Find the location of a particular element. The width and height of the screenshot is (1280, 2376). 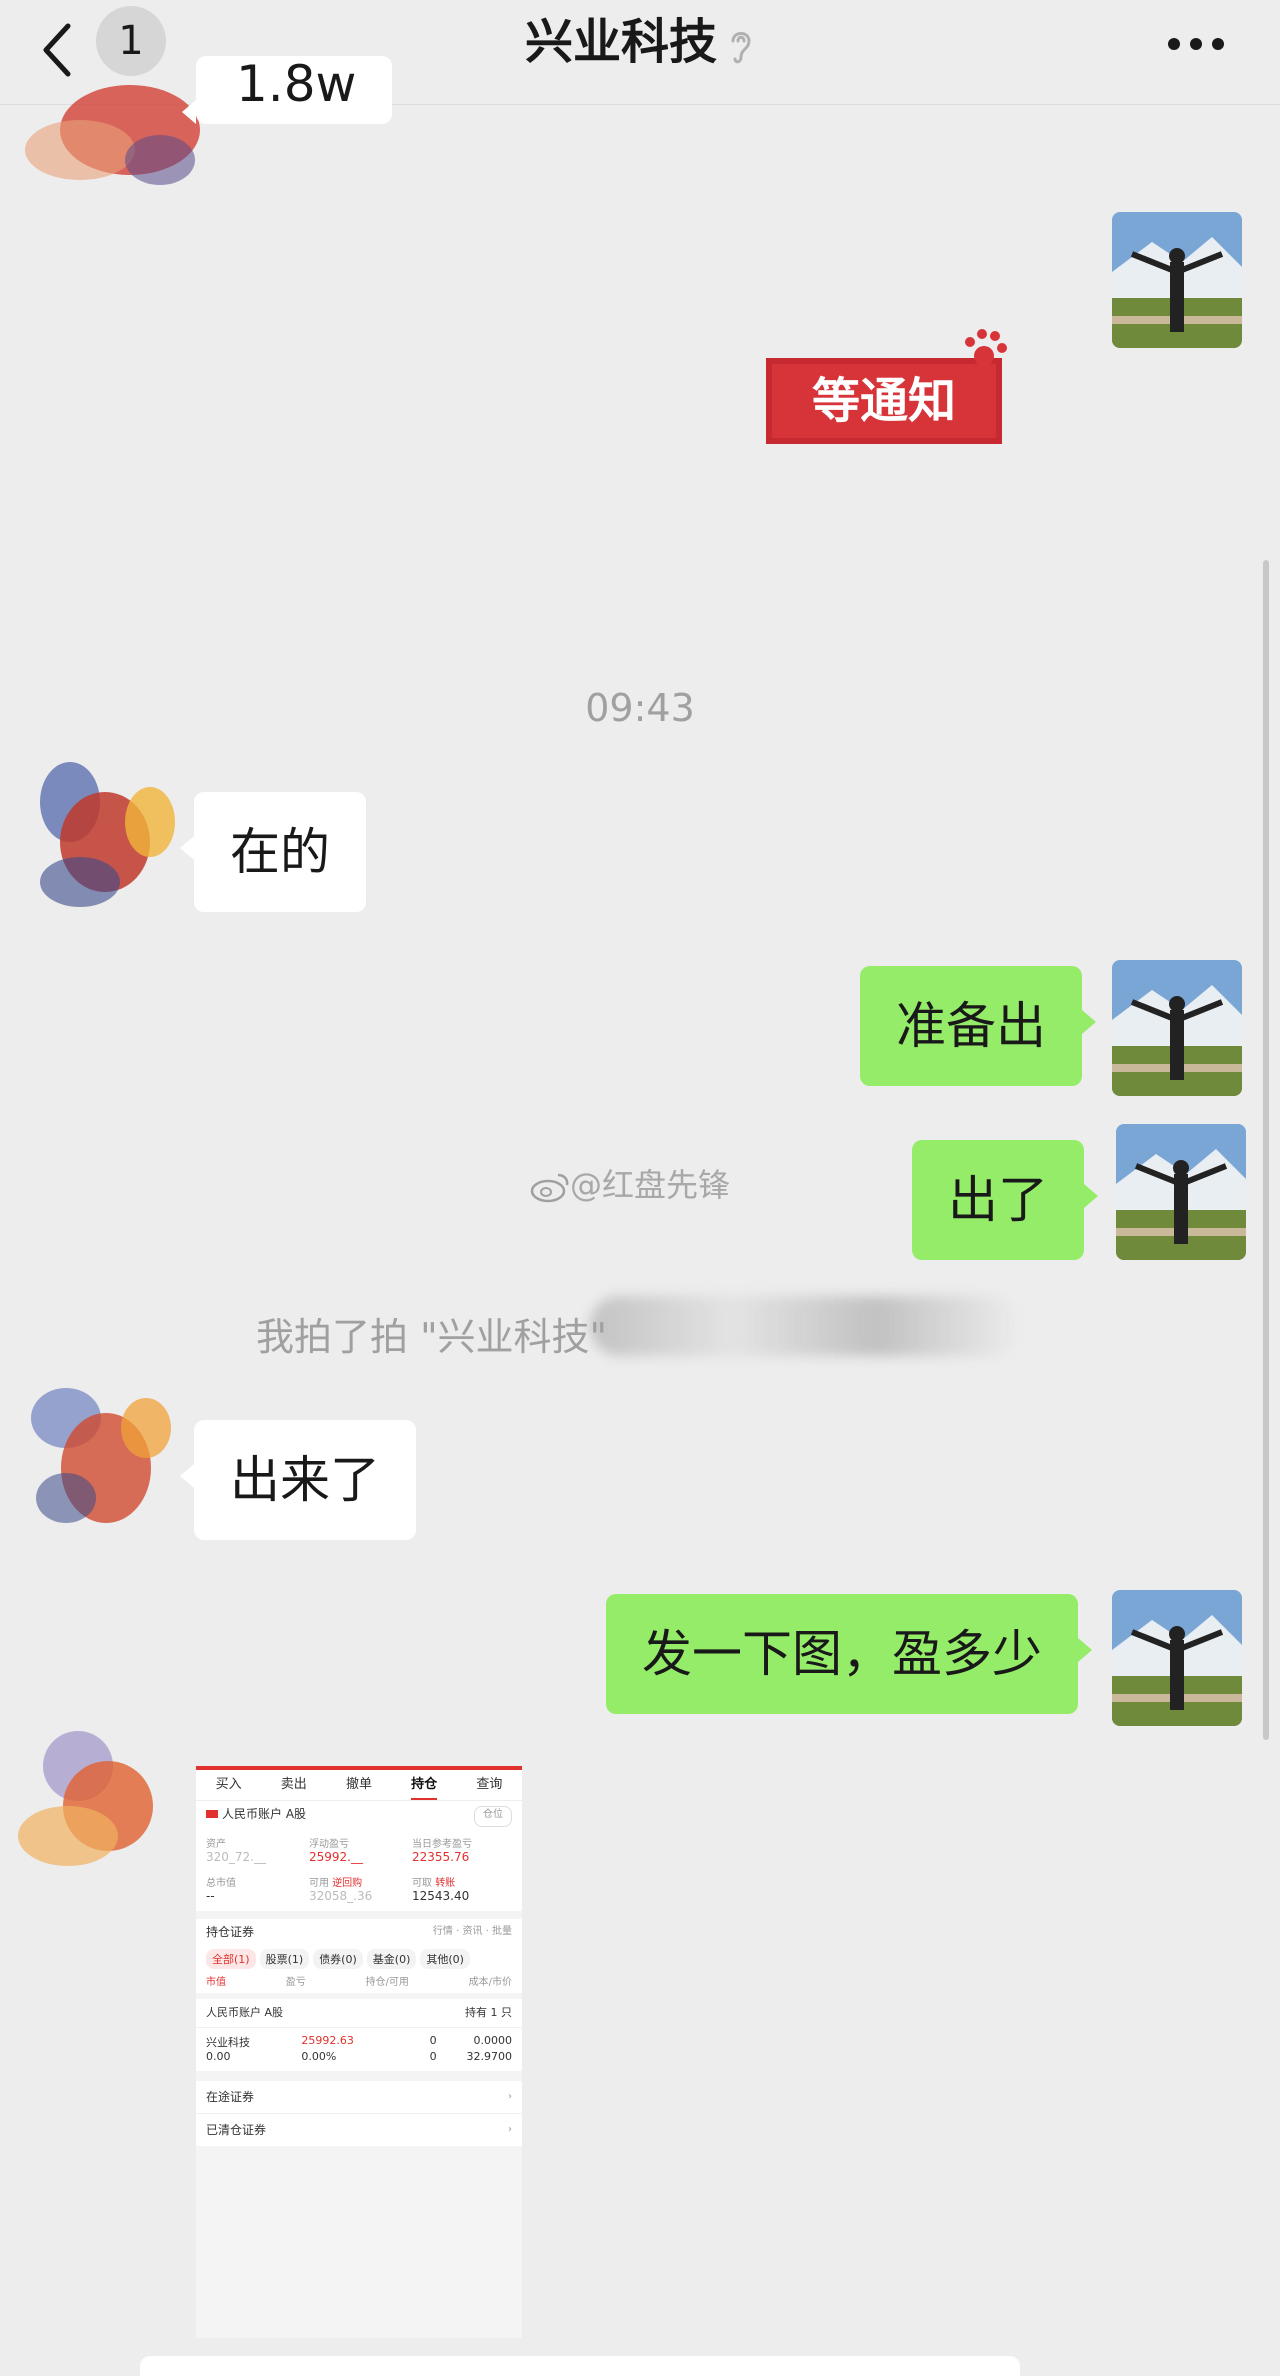

account-label: 人民币账户 A股 is located at coordinates (264, 1814).